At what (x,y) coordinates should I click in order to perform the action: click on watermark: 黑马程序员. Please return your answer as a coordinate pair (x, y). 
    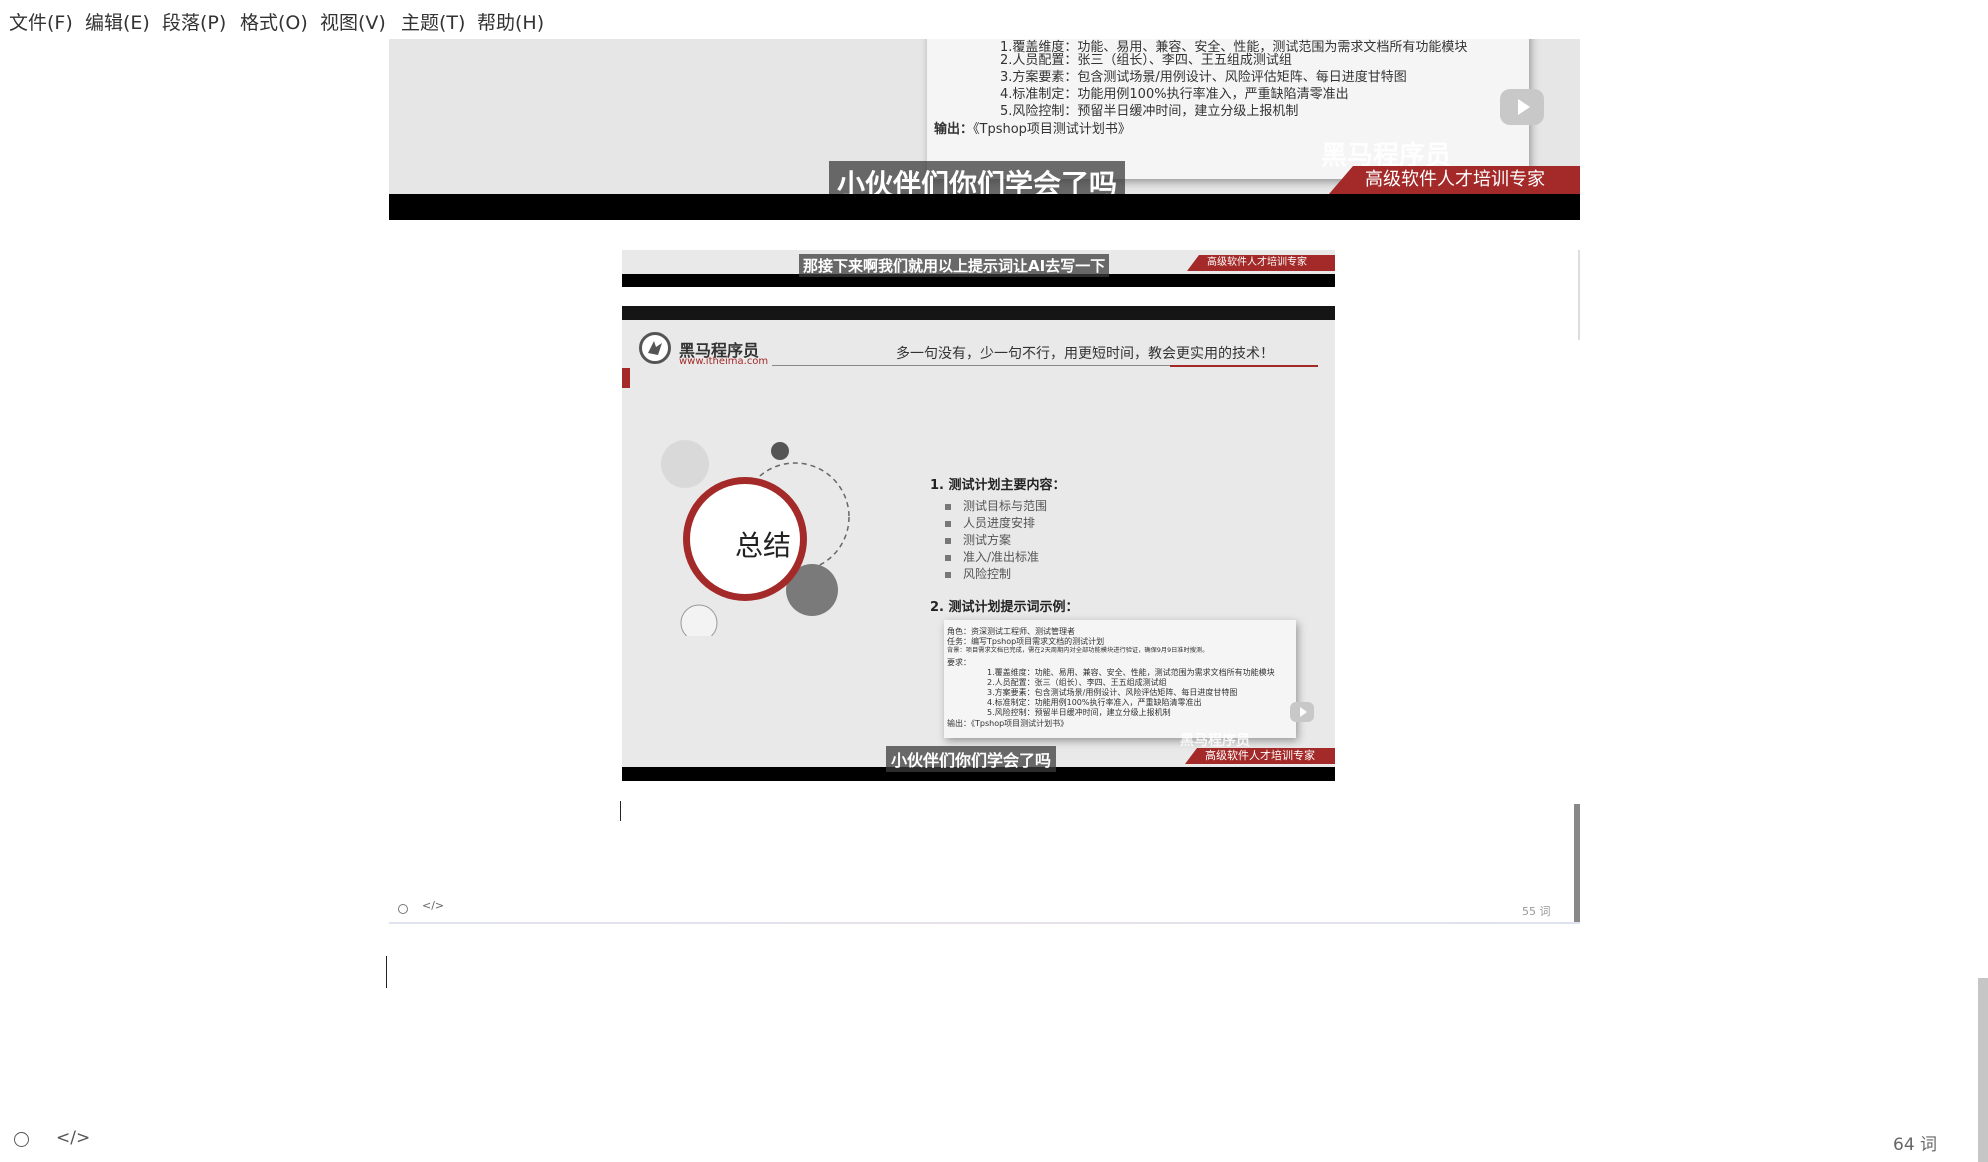
    Looking at the image, I should click on (1215, 741).